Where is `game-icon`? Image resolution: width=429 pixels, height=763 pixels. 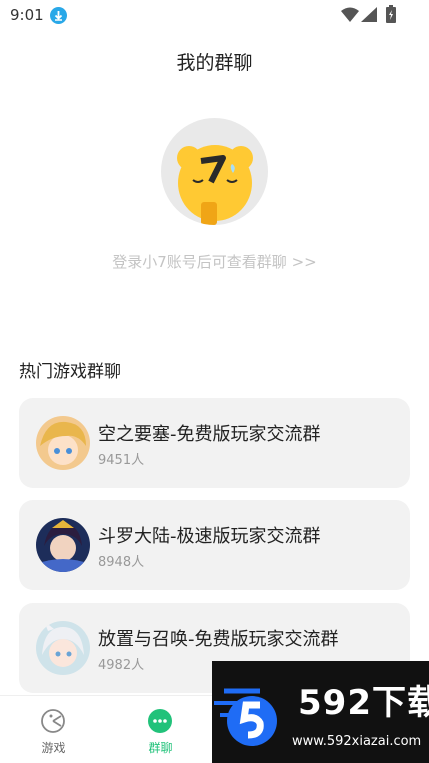
game-icon is located at coordinates (53, 721).